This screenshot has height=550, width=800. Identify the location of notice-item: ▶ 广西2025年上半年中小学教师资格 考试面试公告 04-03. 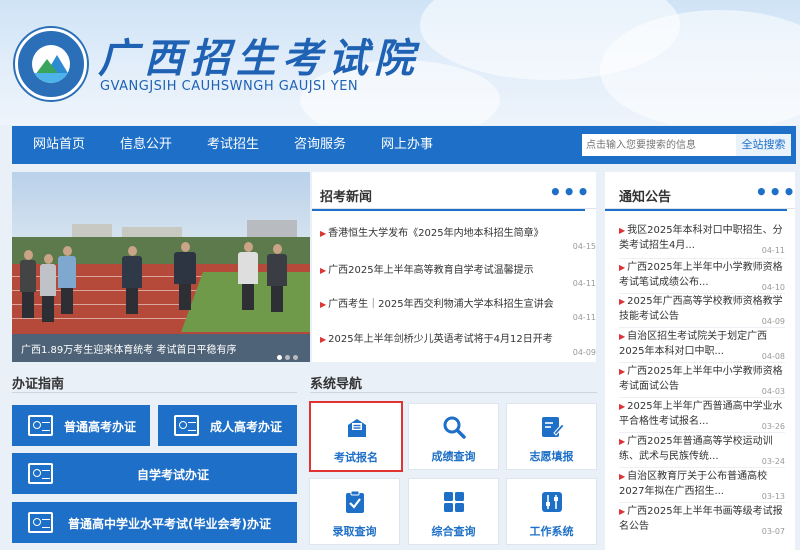
(702, 380).